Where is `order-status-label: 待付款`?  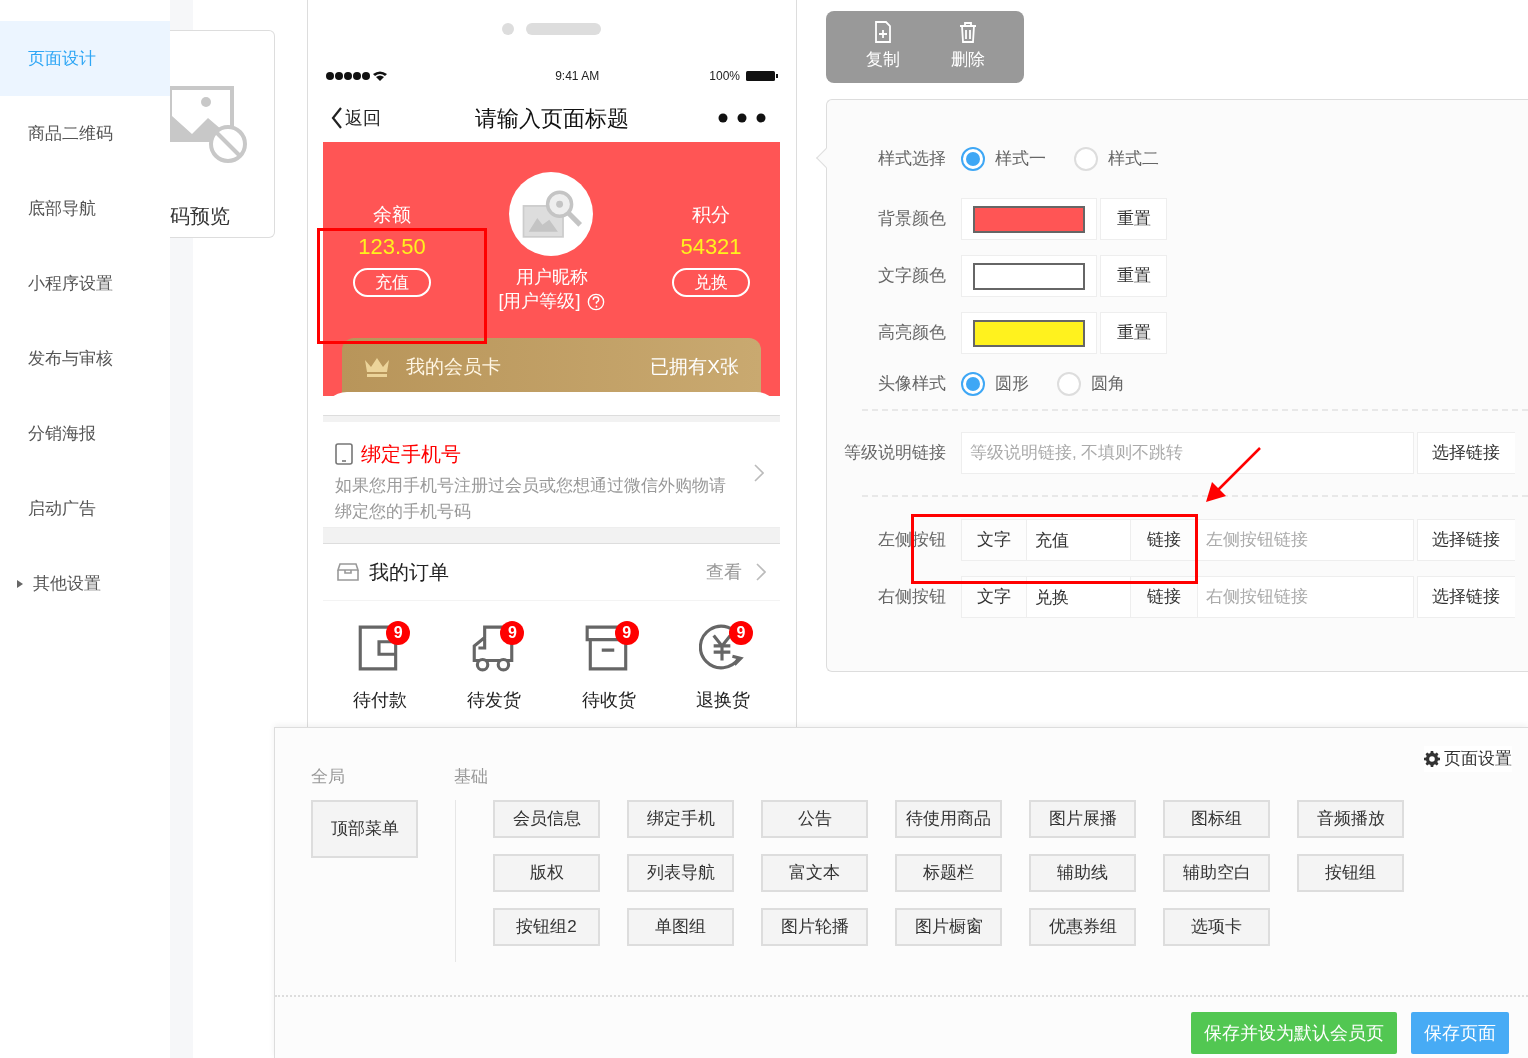
order-status-label: 待付款 is located at coordinates (380, 700).